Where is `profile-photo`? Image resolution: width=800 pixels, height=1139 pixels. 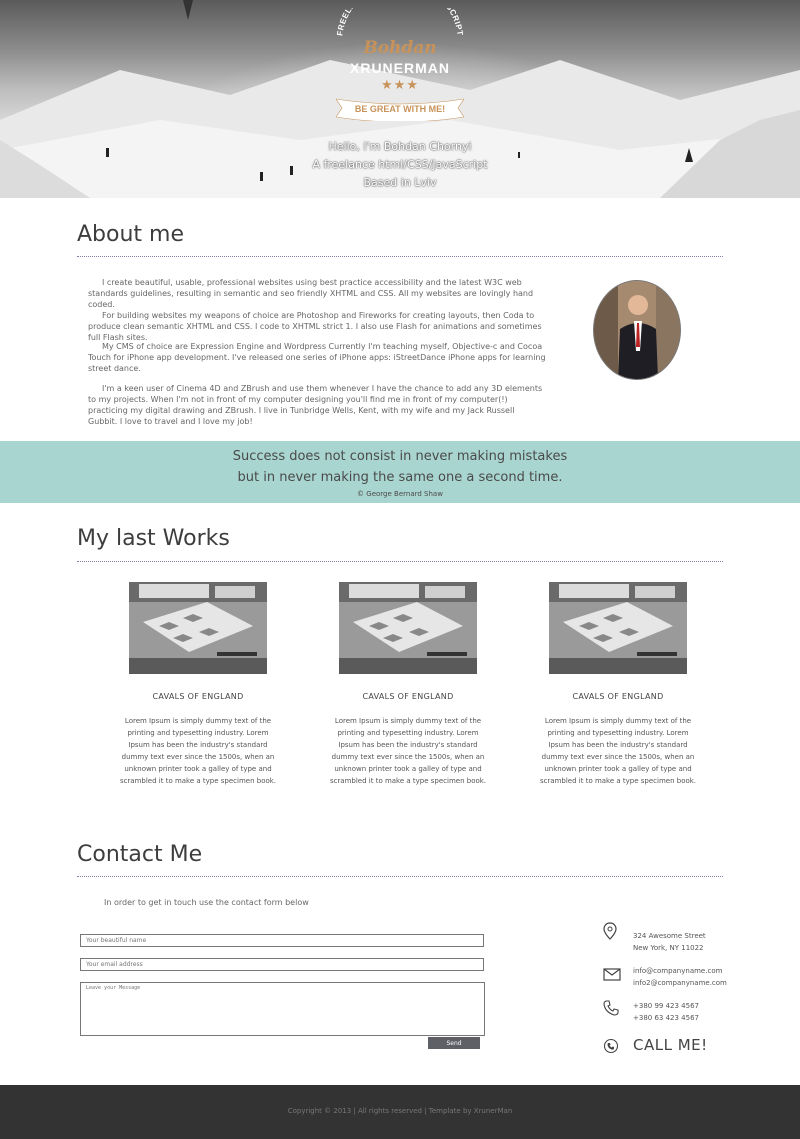 profile-photo is located at coordinates (637, 330).